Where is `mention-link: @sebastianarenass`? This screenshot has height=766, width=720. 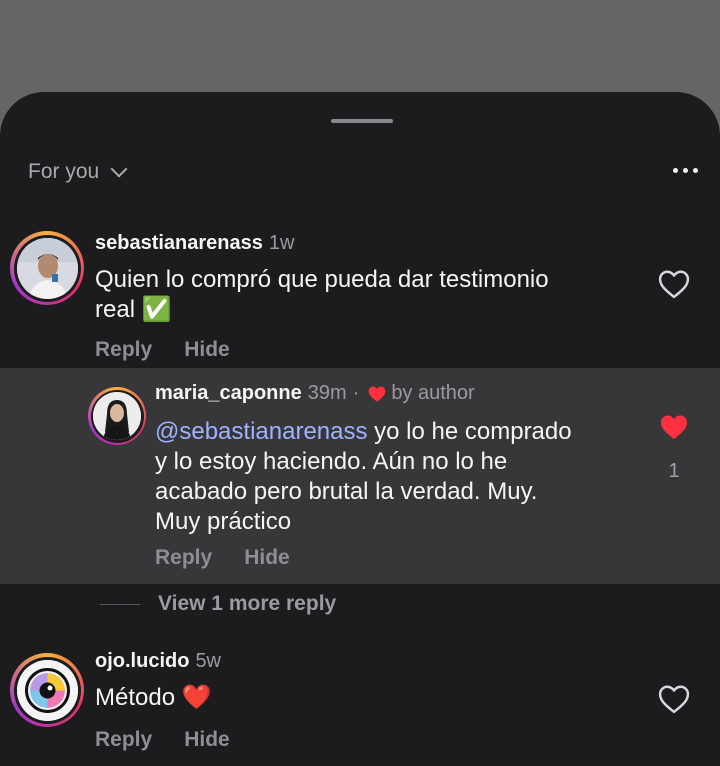 mention-link: @sebastianarenass is located at coordinates (261, 431).